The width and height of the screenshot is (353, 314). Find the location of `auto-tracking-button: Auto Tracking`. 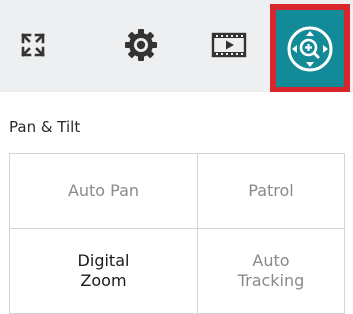

auto-tracking-button: Auto Tracking is located at coordinates (271, 271).